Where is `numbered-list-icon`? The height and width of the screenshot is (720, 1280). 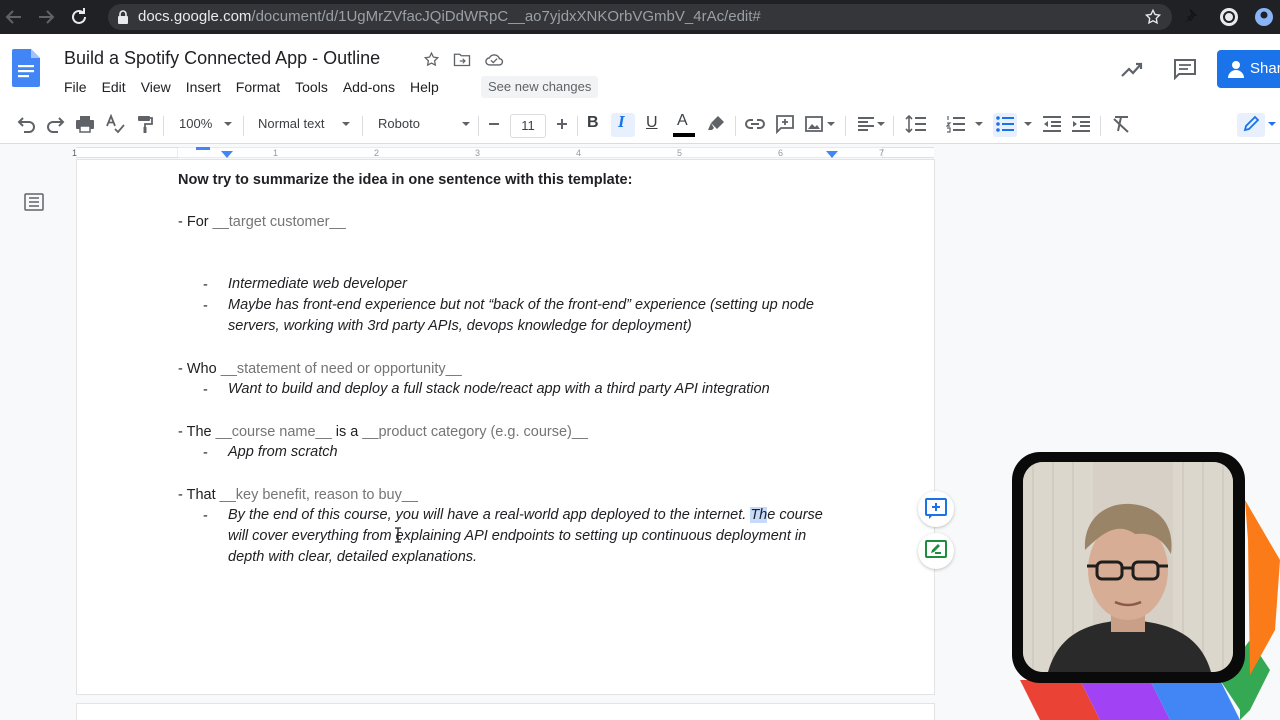
numbered-list-icon is located at coordinates (956, 124).